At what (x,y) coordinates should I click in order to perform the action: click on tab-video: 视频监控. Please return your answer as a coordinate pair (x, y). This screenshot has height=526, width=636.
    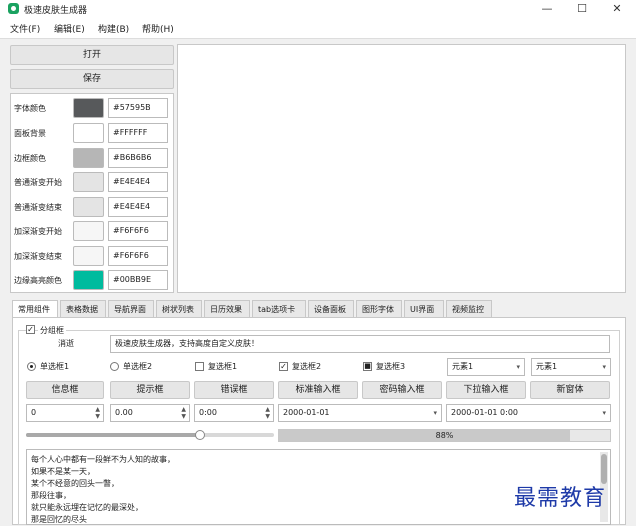
    Looking at the image, I should click on (469, 309).